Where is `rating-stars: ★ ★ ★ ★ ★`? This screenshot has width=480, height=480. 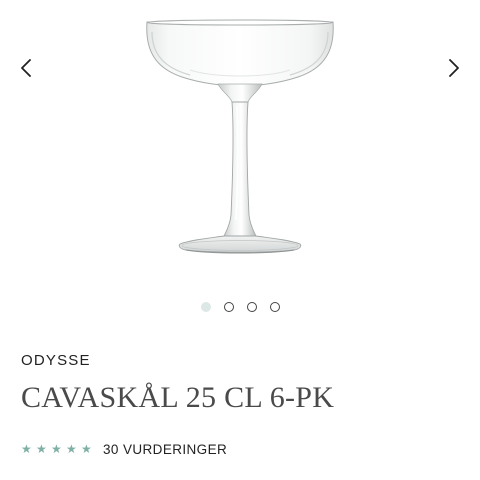
rating-stars: ★ ★ ★ ★ ★ is located at coordinates (58, 449).